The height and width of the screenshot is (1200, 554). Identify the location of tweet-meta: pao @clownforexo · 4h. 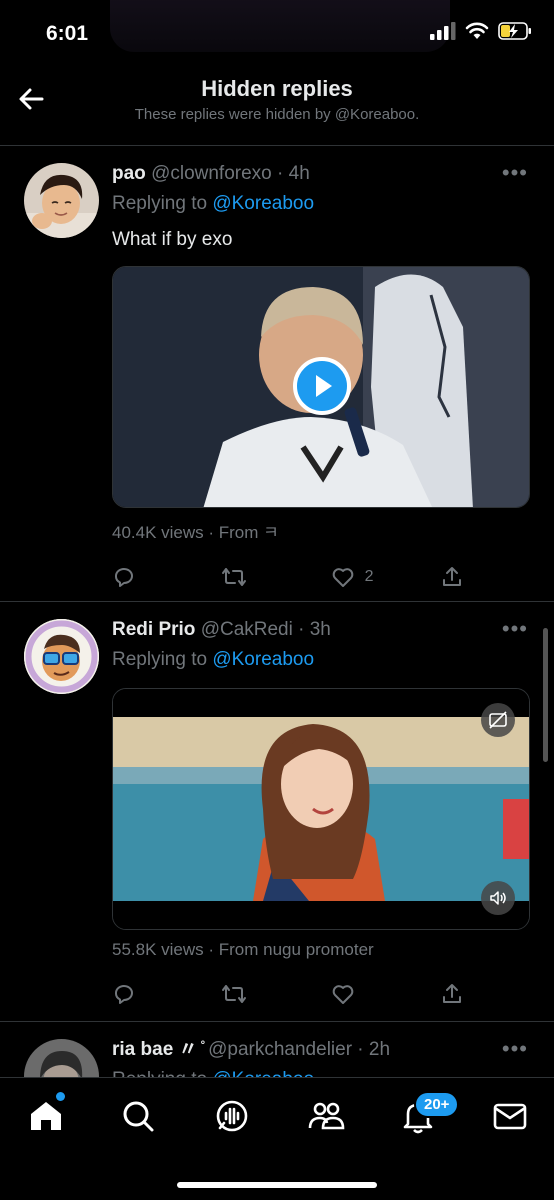
(321, 174).